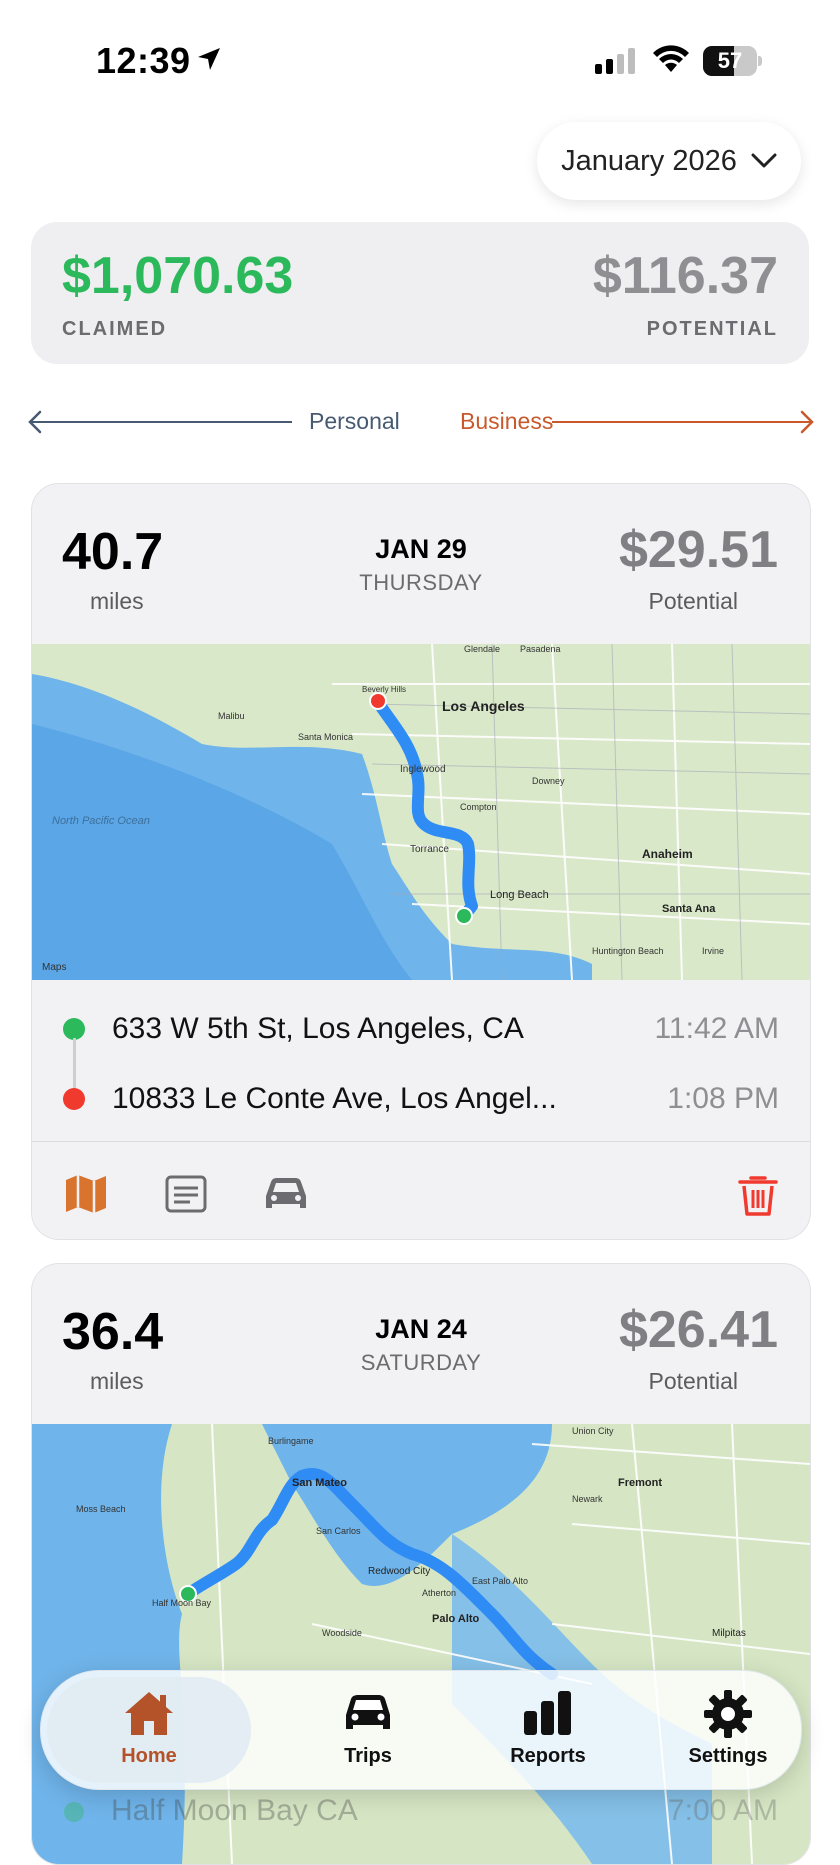 The height and width of the screenshot is (1865, 840). What do you see at coordinates (149, 1756) in the screenshot?
I see `tab-home-label: Home` at bounding box center [149, 1756].